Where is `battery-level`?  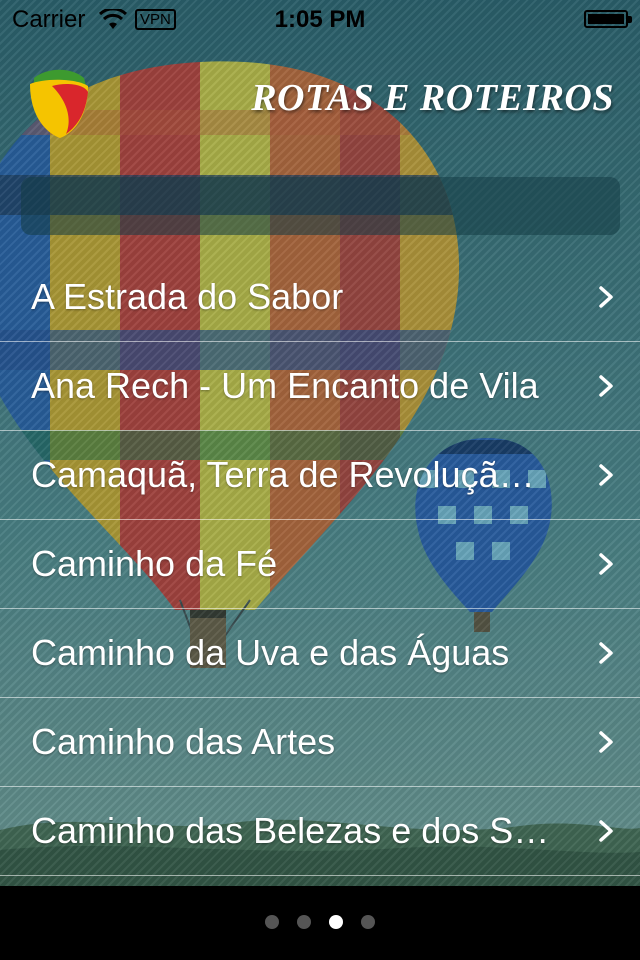
battery-level is located at coordinates (606, 19).